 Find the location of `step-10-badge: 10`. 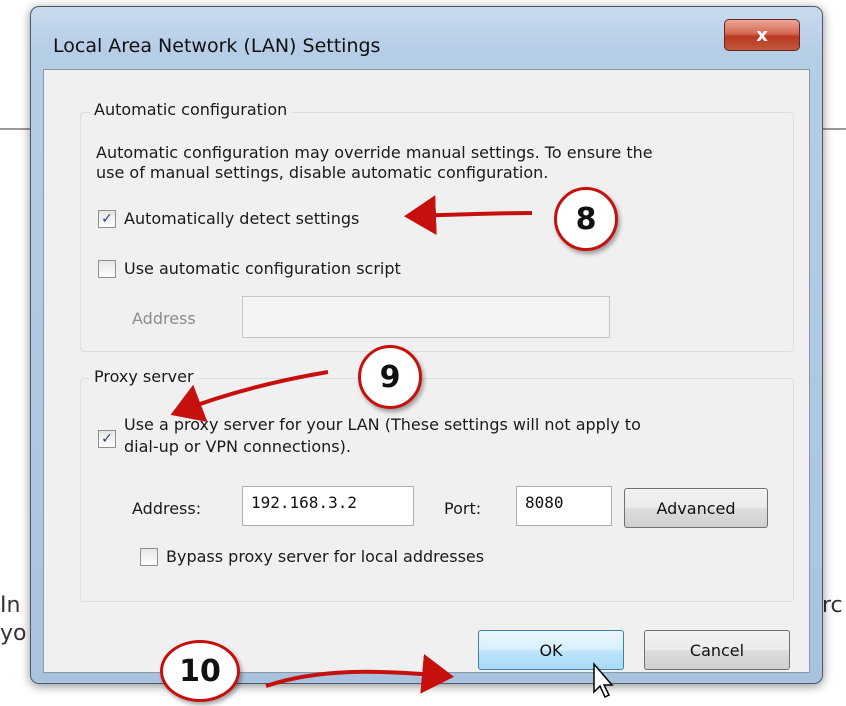

step-10-badge: 10 is located at coordinates (200, 671).